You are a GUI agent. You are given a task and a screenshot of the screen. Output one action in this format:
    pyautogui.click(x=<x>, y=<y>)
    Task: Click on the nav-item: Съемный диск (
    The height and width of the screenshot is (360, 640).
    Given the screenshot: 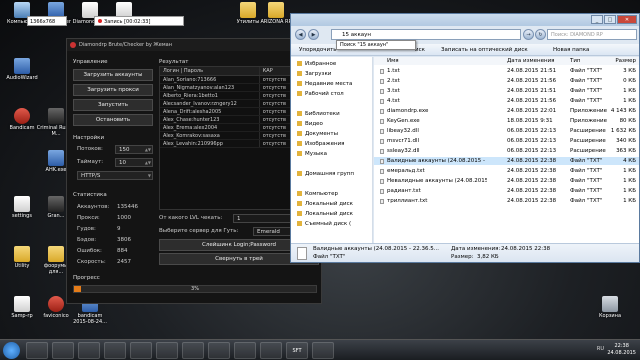 What is the action you would take?
    pyautogui.click(x=324, y=224)
    